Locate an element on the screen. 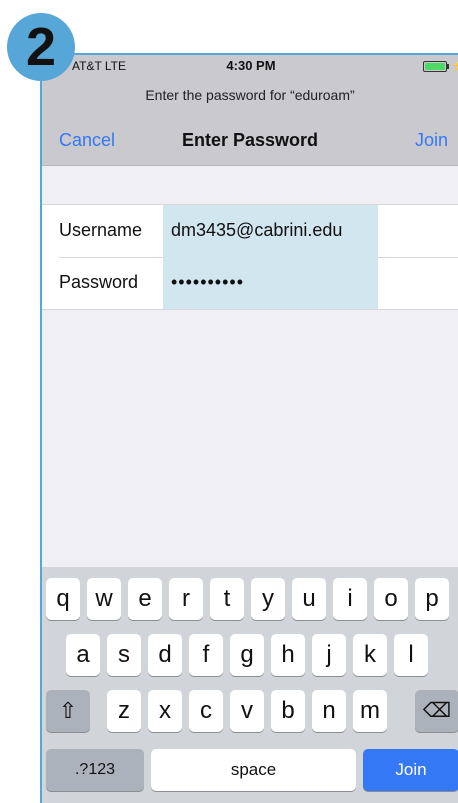  battery-level is located at coordinates (435, 66).